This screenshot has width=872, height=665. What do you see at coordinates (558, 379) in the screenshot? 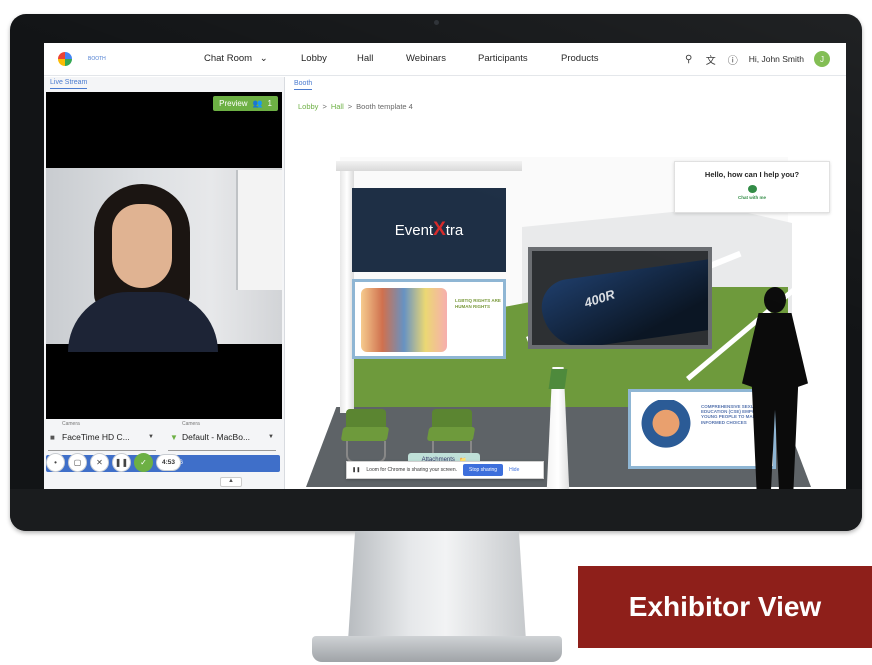
I see `kiosk-screen` at bounding box center [558, 379].